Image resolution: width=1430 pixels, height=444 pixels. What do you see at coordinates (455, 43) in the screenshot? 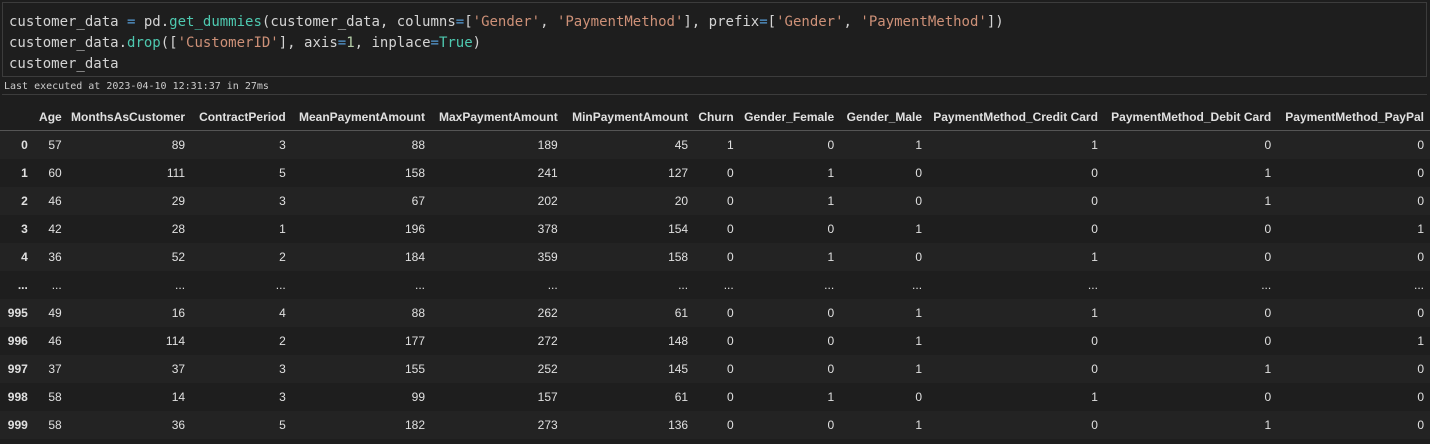
I see `code-token: True` at bounding box center [455, 43].